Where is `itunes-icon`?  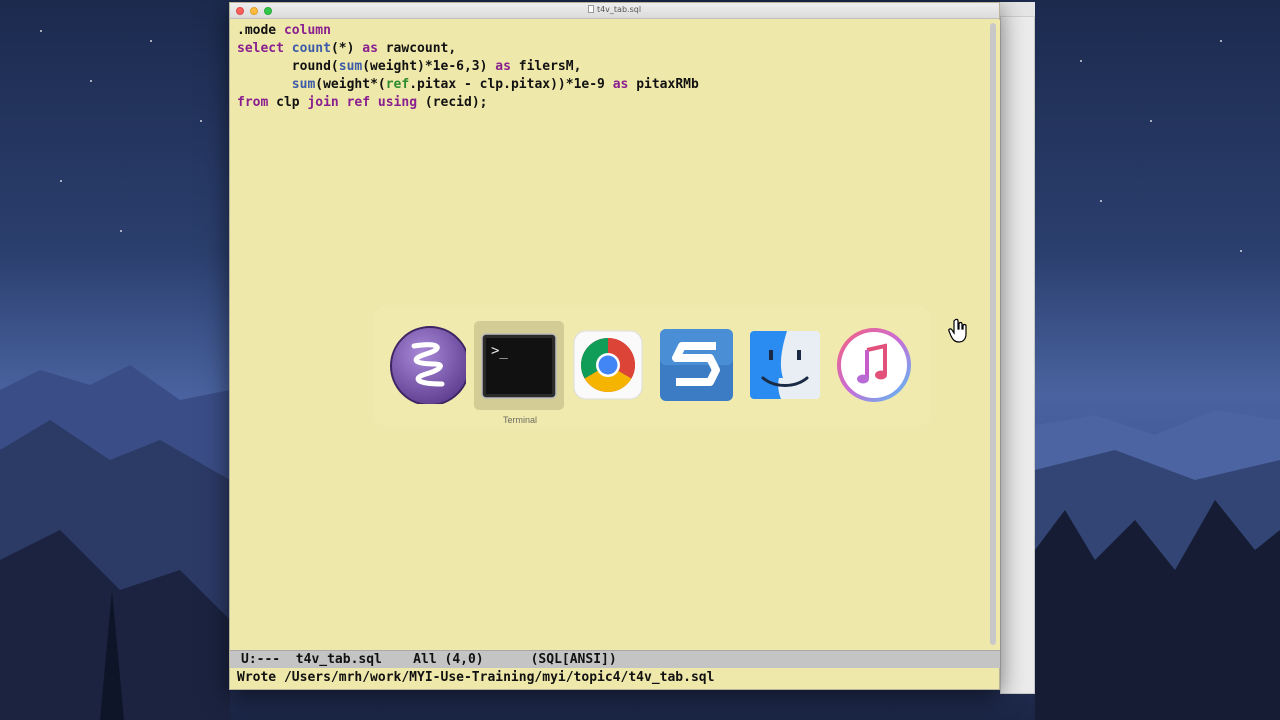 itunes-icon is located at coordinates (874, 365).